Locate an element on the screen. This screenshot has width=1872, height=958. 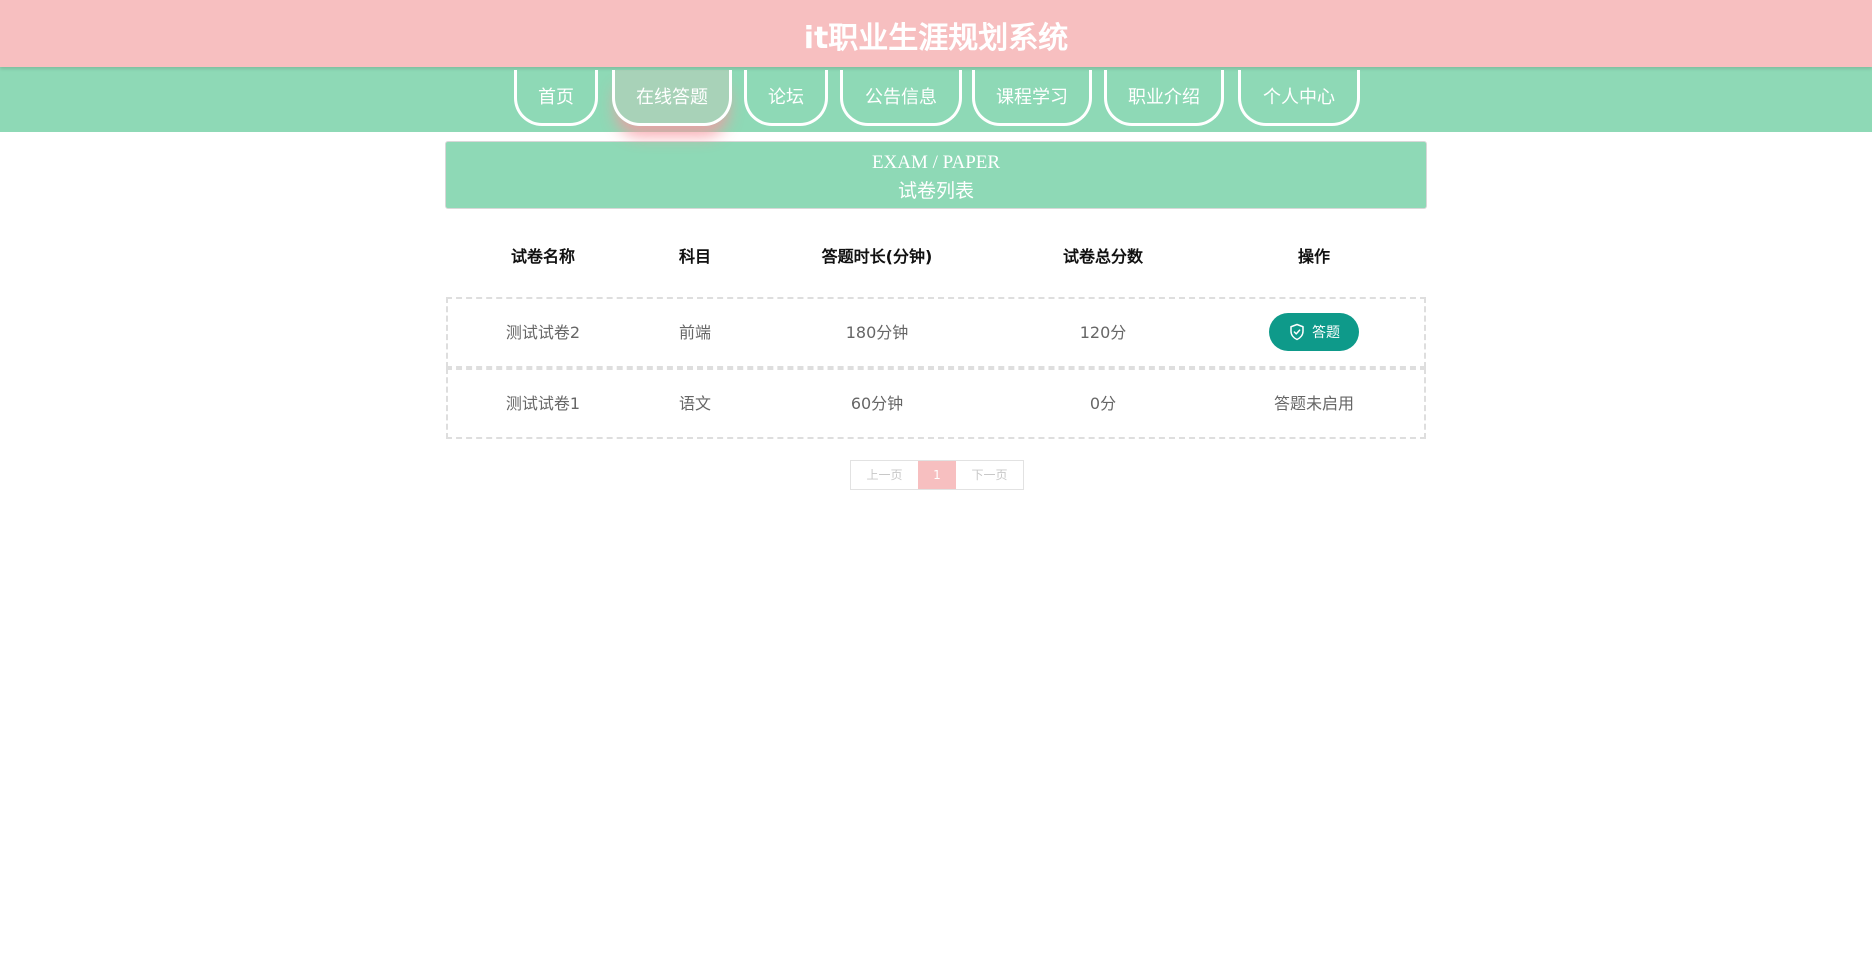
cell-subject: 前端 is located at coordinates (695, 332).